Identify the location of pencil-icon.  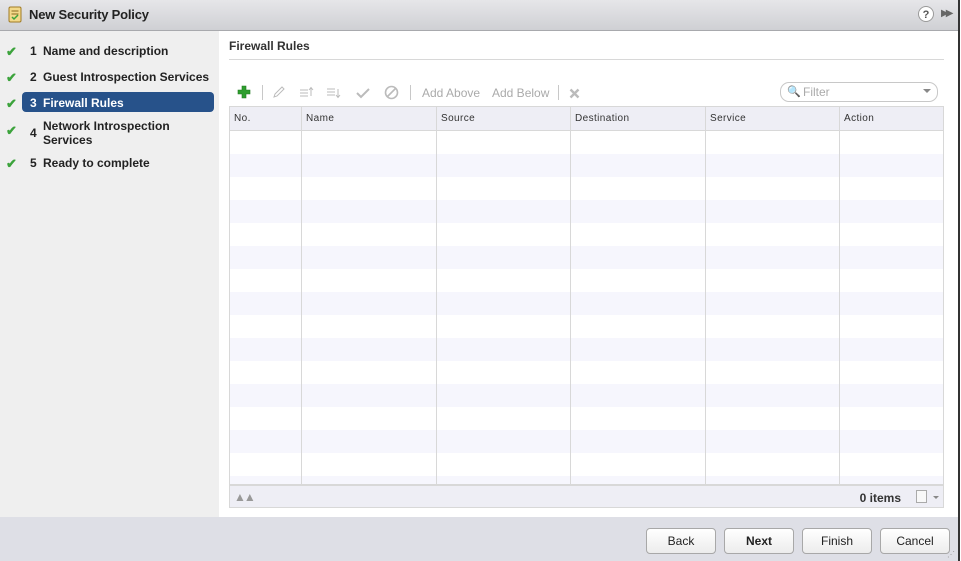
(279, 92).